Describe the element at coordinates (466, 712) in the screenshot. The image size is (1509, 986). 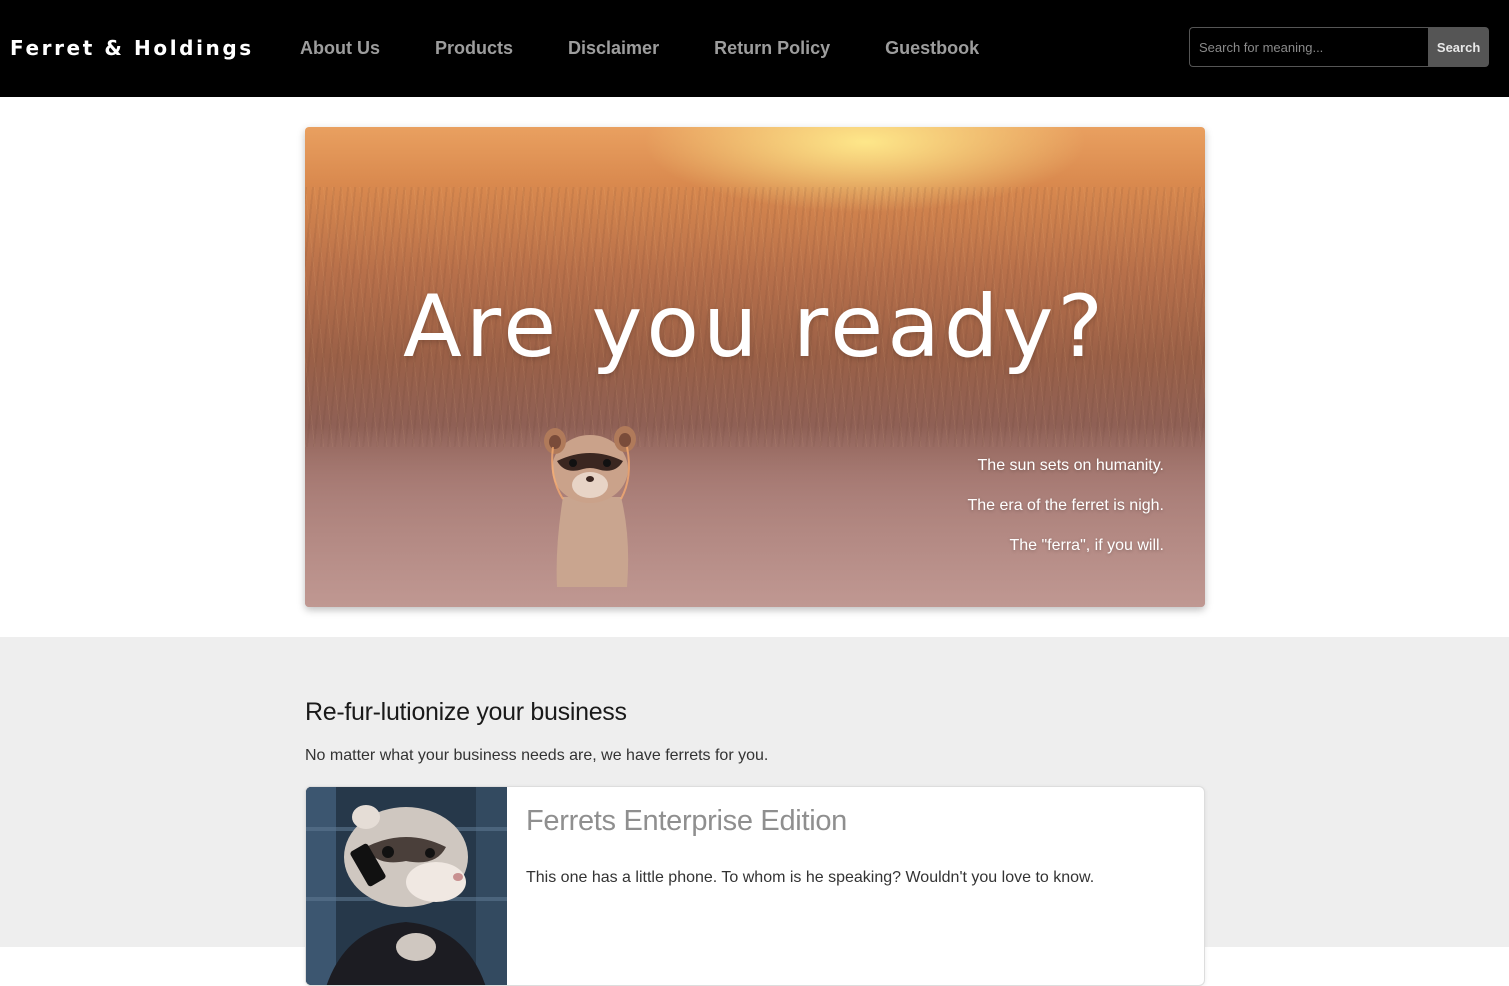
I see `section-heading: Re-fur-lutionize your business` at that location.